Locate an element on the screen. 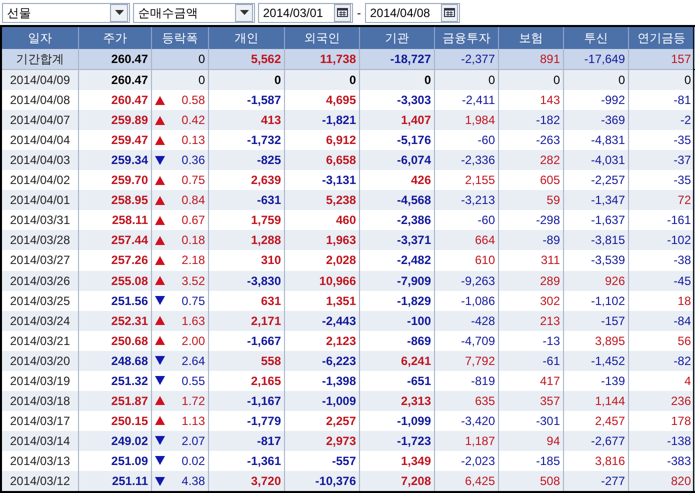 This screenshot has width=695, height=493. table-cell: -10,376 is located at coordinates (322, 481).